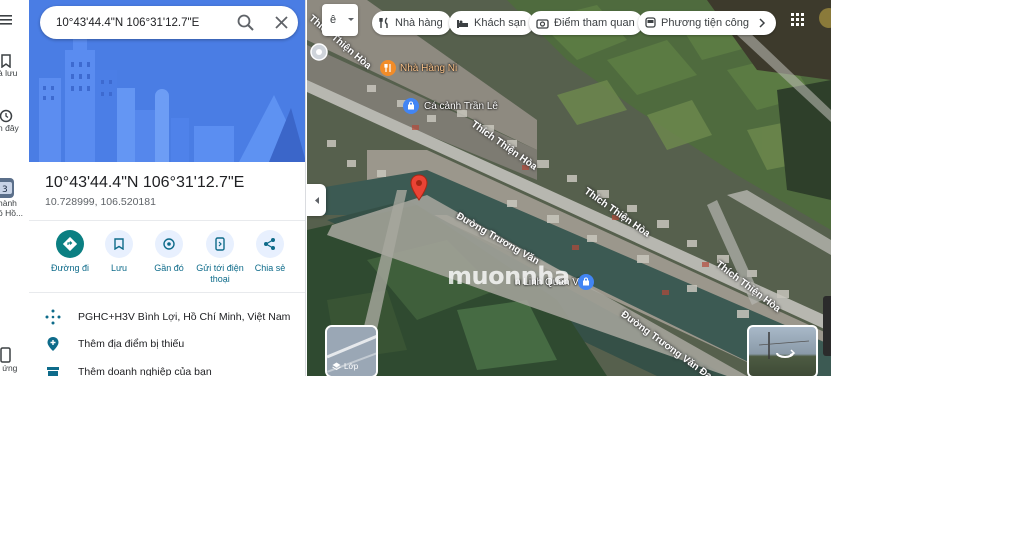 The image size is (1024, 551). Describe the element at coordinates (270, 252) in the screenshot. I see `share-button: Chia sẻ` at that location.